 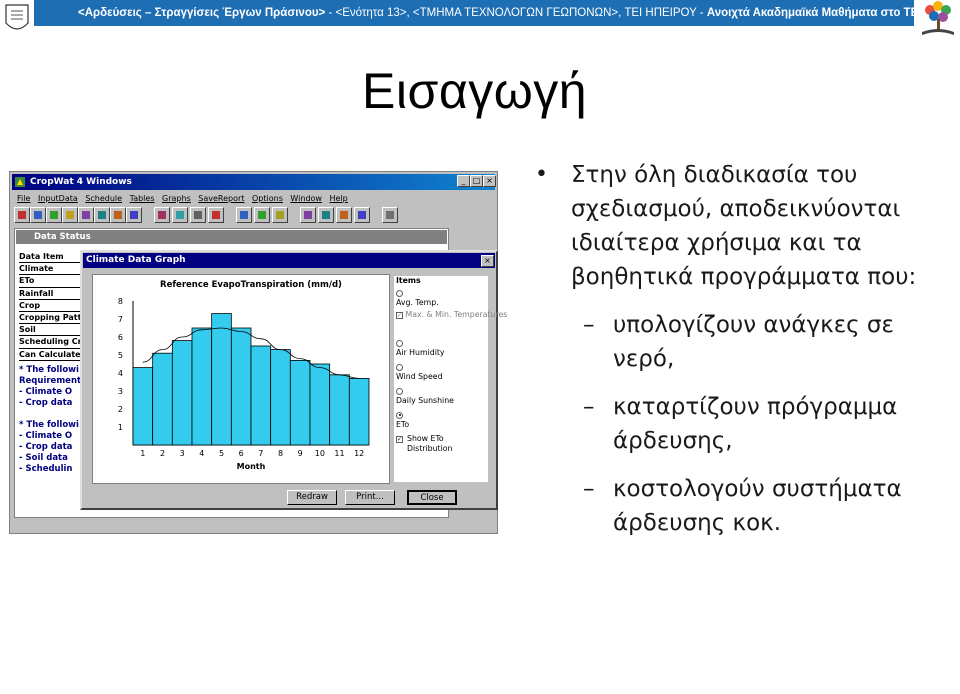 I want to click on note-line: - Soil data, so click(x=43, y=458).